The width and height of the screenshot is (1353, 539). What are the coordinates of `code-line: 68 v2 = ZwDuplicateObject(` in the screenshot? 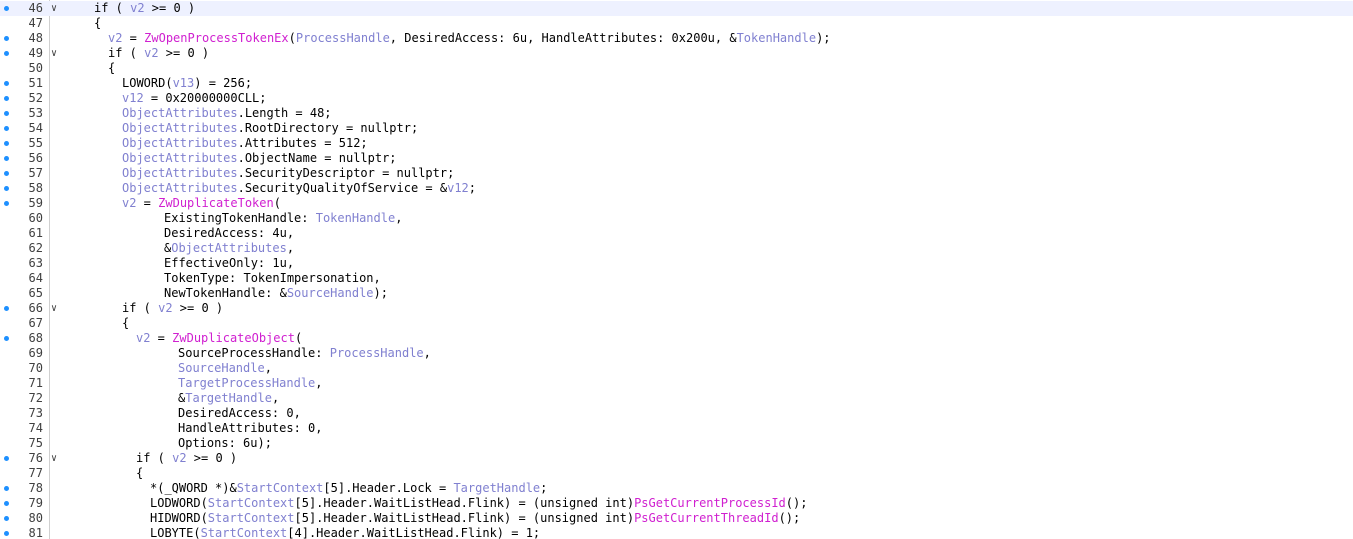 It's located at (676, 338).